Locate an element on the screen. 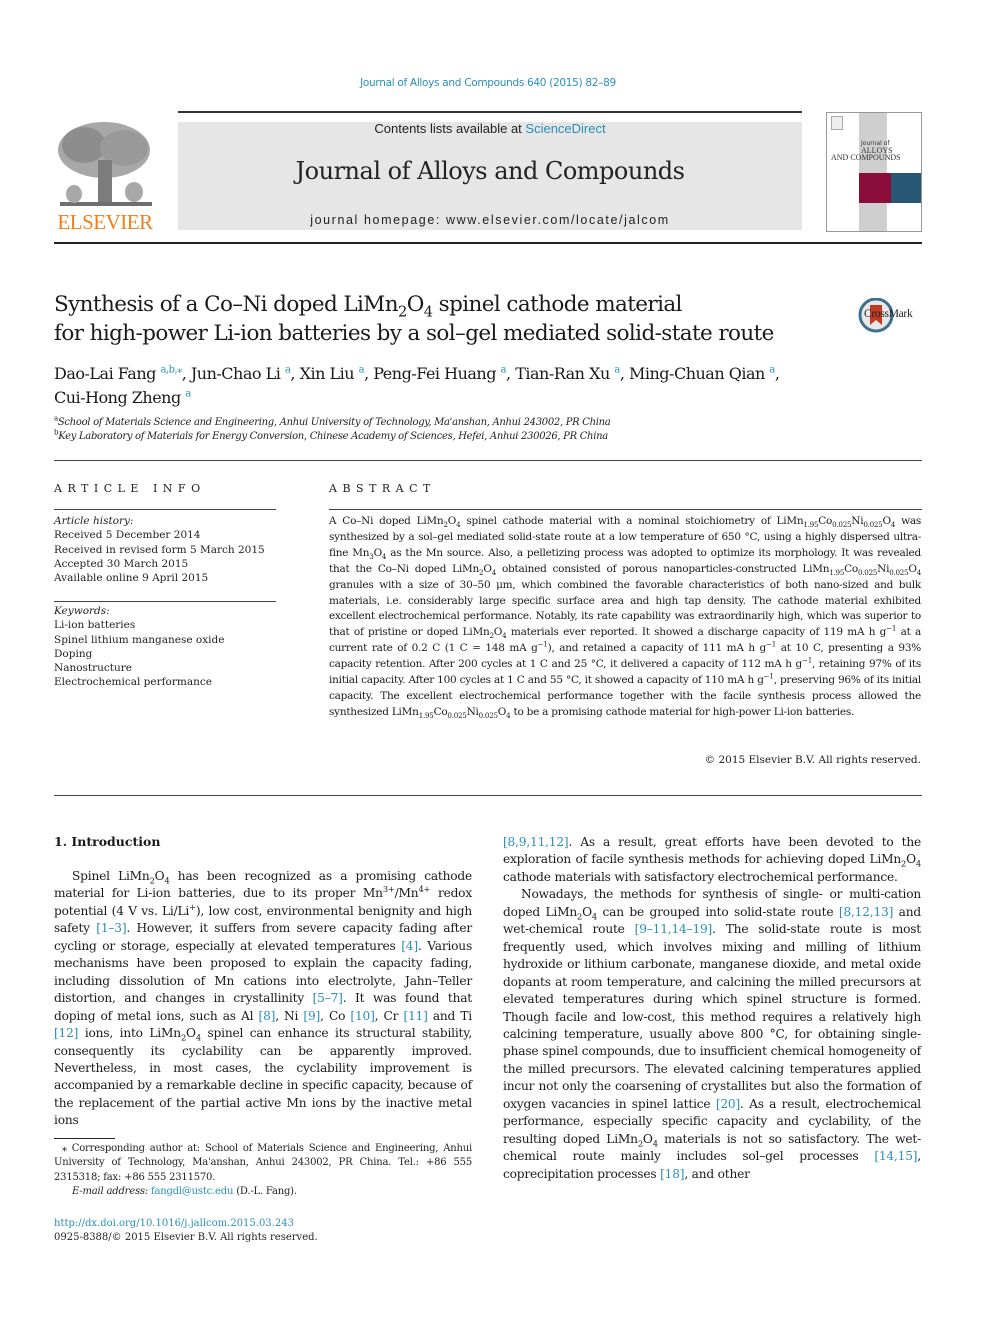  reference-link: [20] is located at coordinates (728, 1104).